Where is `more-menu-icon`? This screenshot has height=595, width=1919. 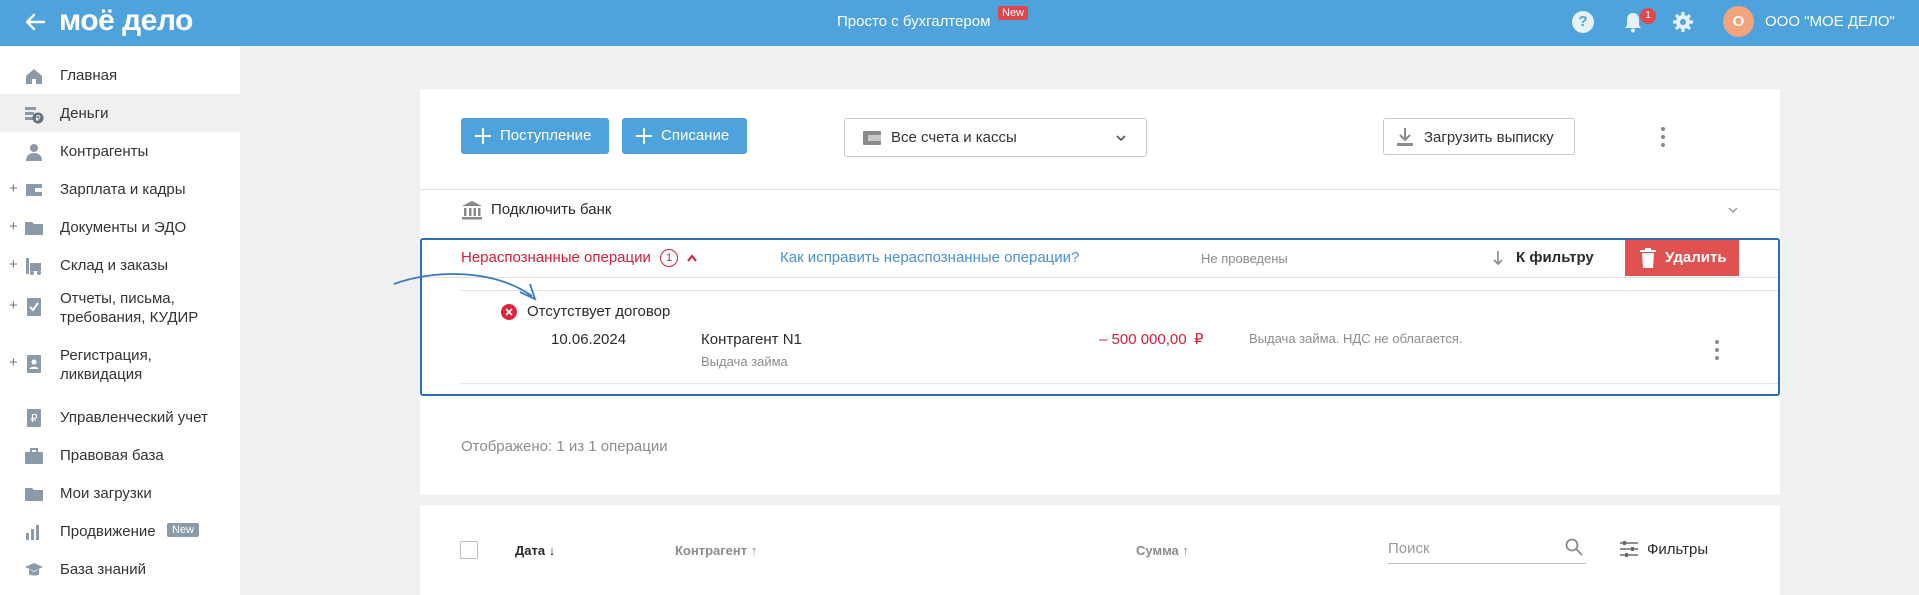 more-menu-icon is located at coordinates (1663, 138).